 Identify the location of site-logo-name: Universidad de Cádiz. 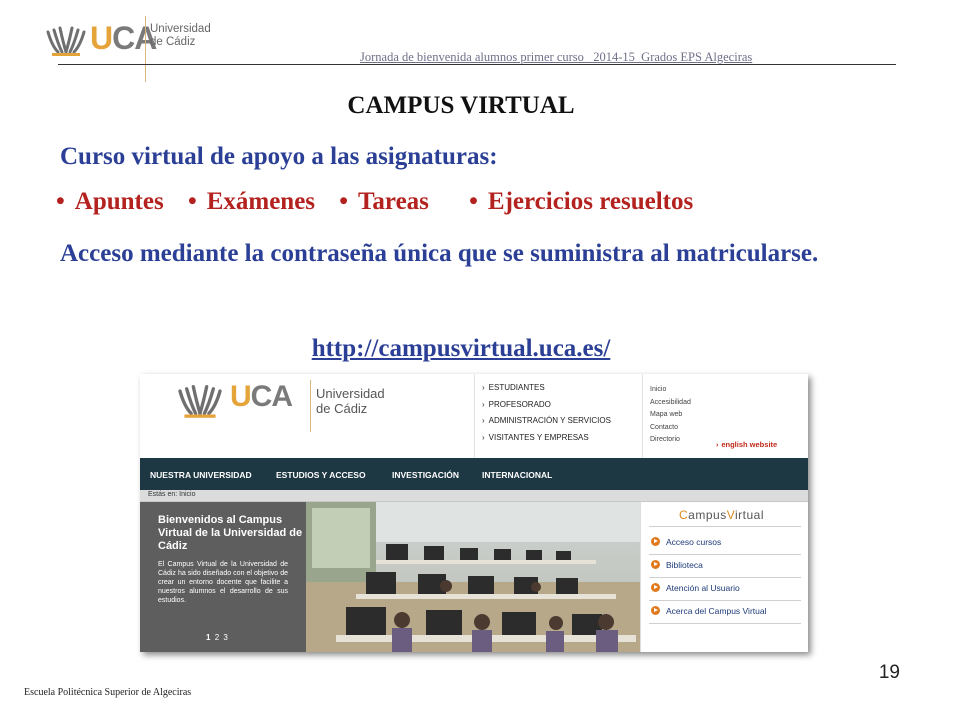
(350, 401).